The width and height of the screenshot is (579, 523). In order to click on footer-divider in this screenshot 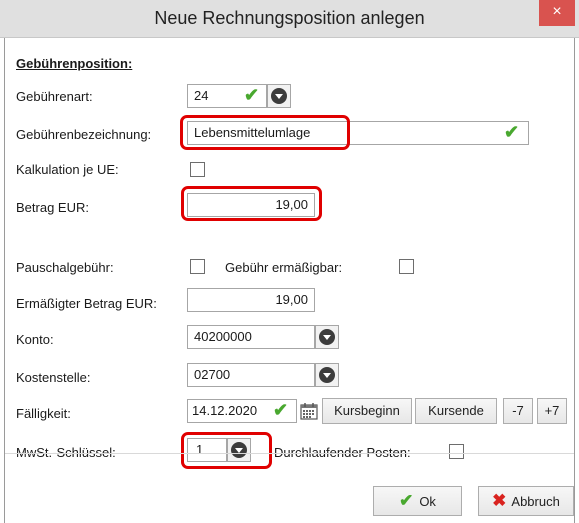, I will do `click(289, 453)`.